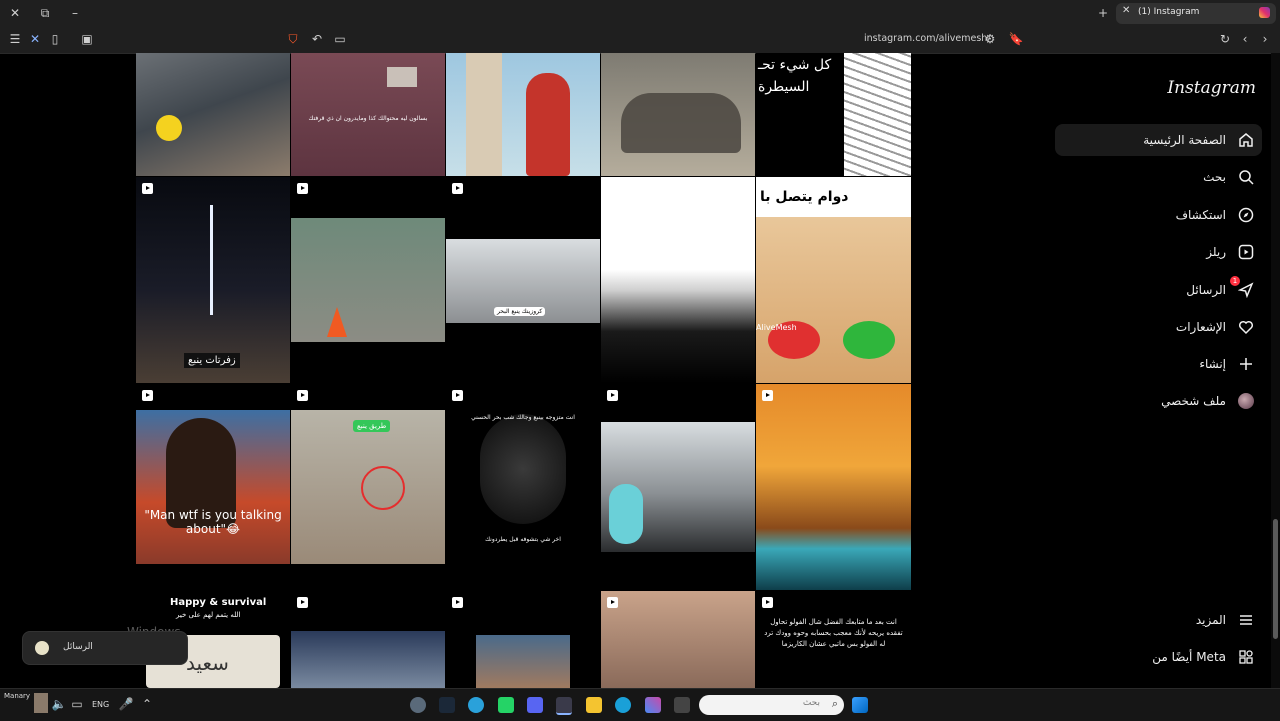 The width and height of the screenshot is (1280, 721). Describe the element at coordinates (1016, 39) in the screenshot. I see `bookmark-icon: 🔖` at that location.